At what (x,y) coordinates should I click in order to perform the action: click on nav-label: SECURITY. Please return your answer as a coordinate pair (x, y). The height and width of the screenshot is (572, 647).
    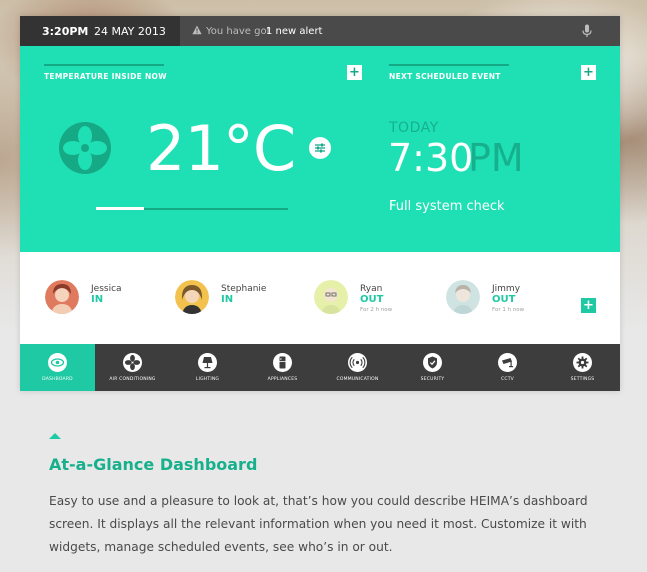
    Looking at the image, I should click on (432, 379).